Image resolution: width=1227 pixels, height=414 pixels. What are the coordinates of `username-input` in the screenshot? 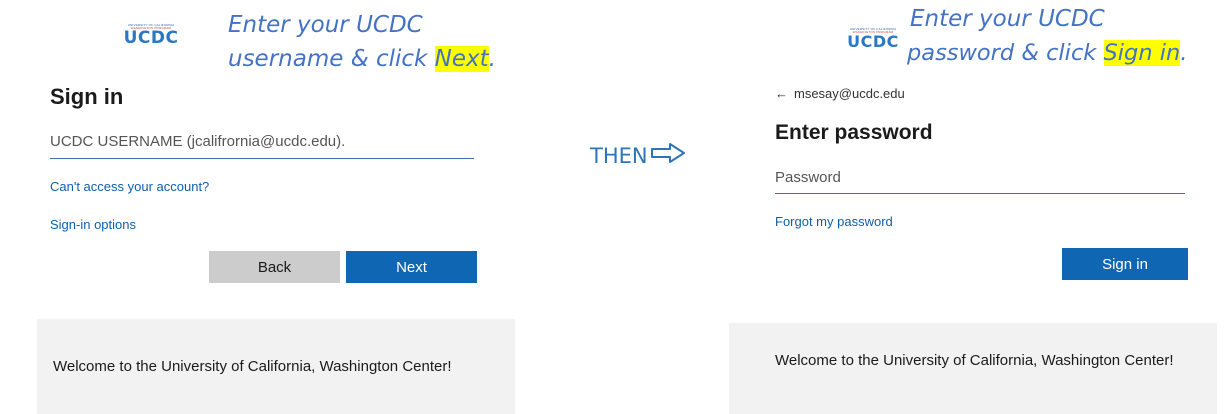 It's located at (262, 144).